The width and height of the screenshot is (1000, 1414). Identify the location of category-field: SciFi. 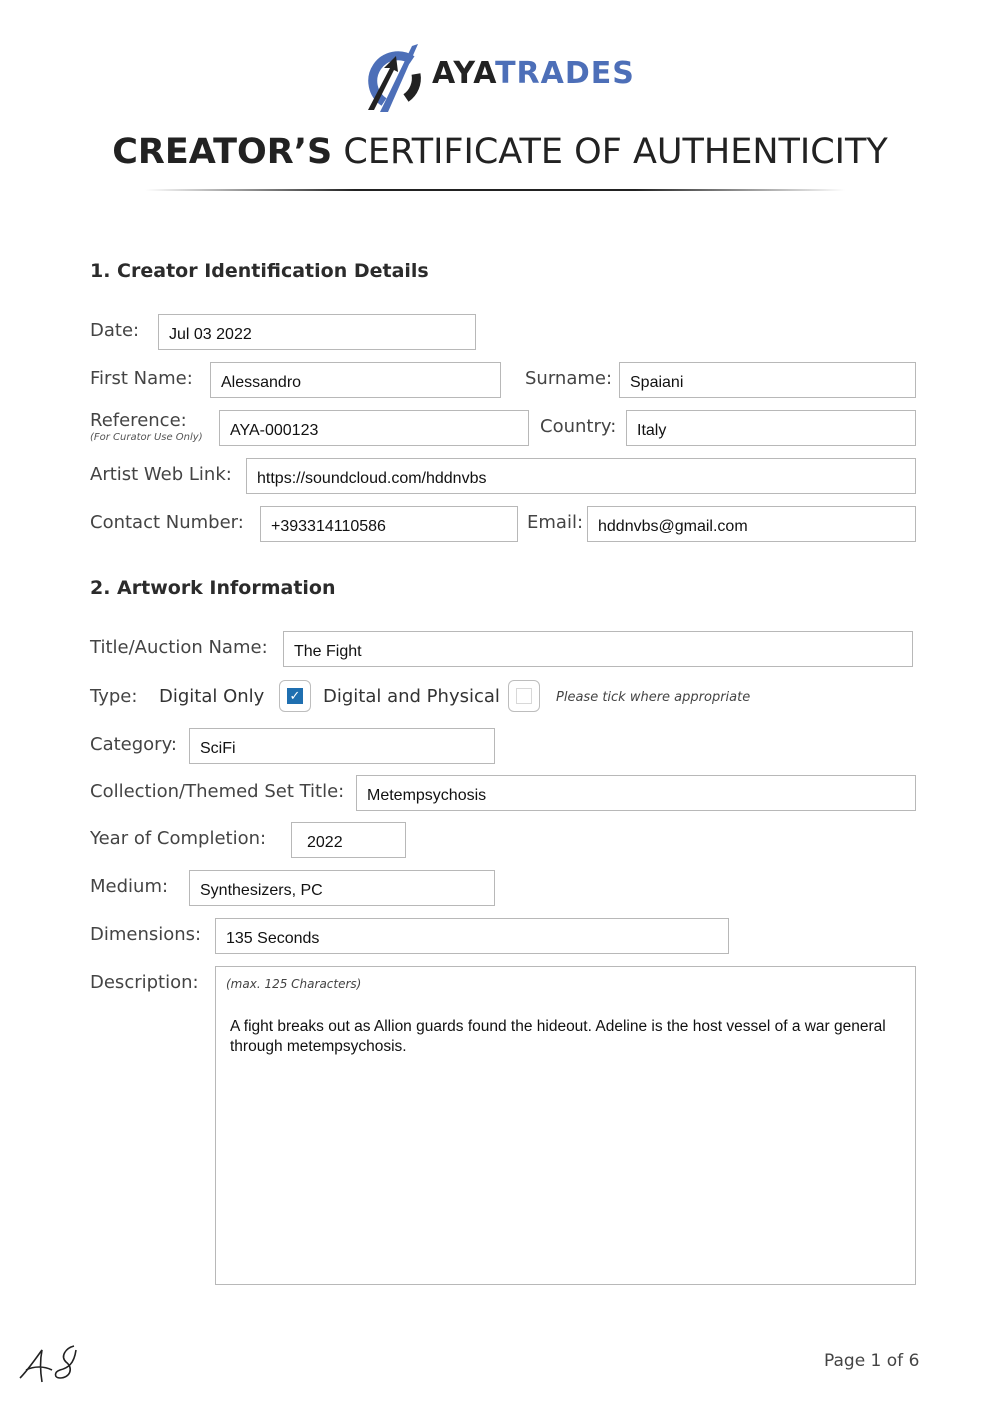
(342, 746).